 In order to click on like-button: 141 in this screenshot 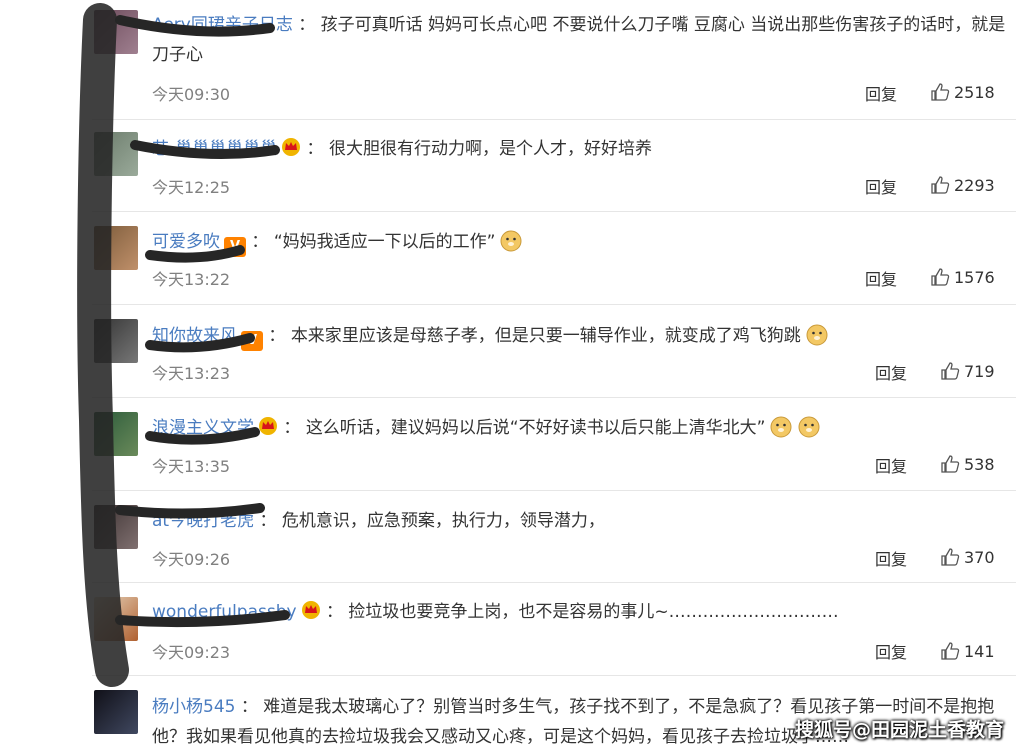, I will do `click(967, 651)`.